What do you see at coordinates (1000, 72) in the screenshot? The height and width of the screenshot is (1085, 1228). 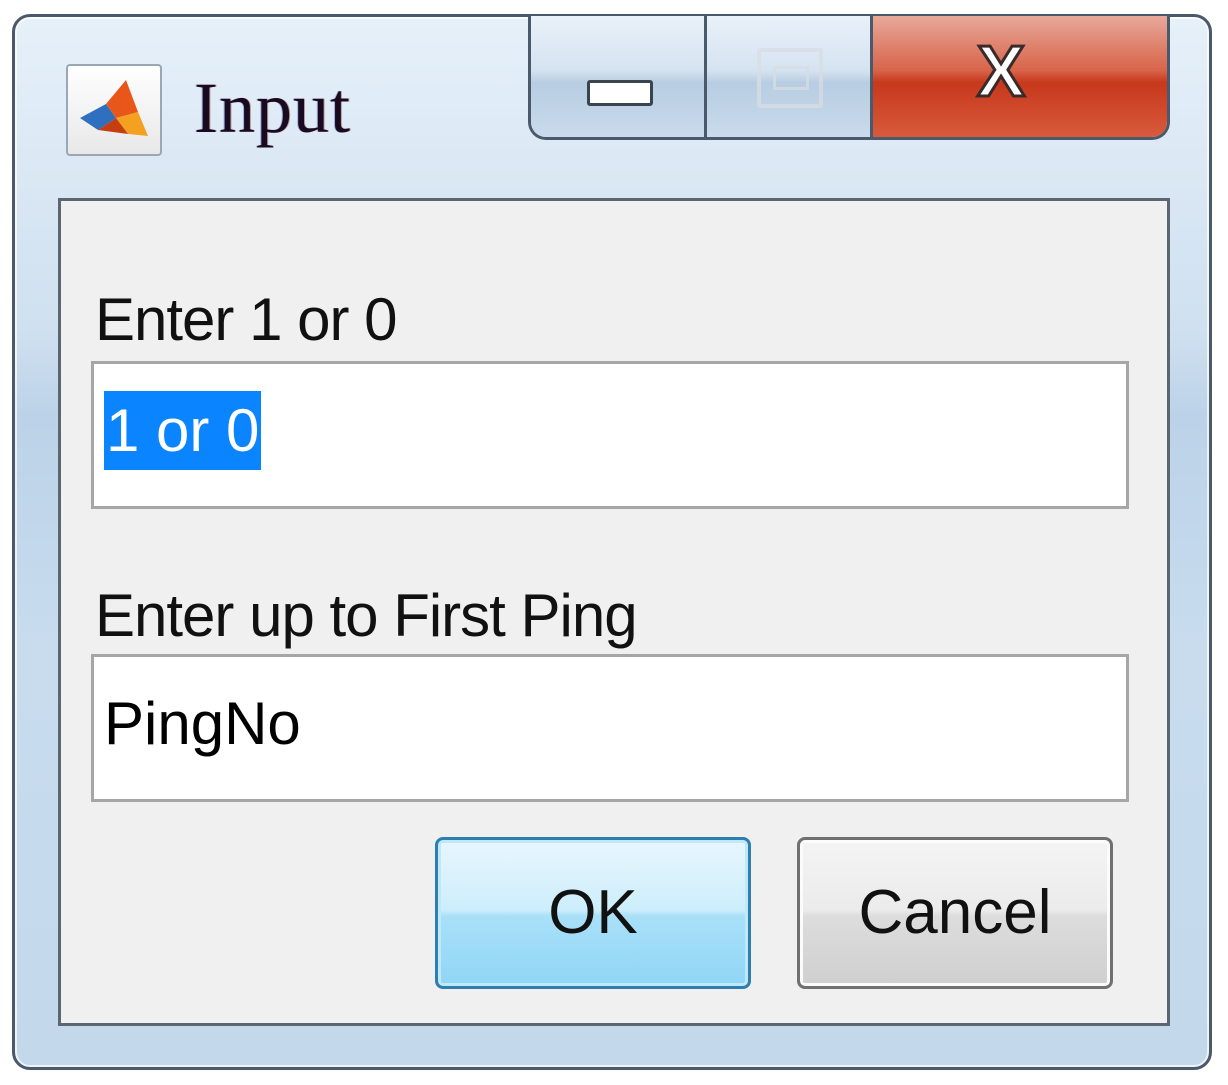 I see `close-icon: X` at bounding box center [1000, 72].